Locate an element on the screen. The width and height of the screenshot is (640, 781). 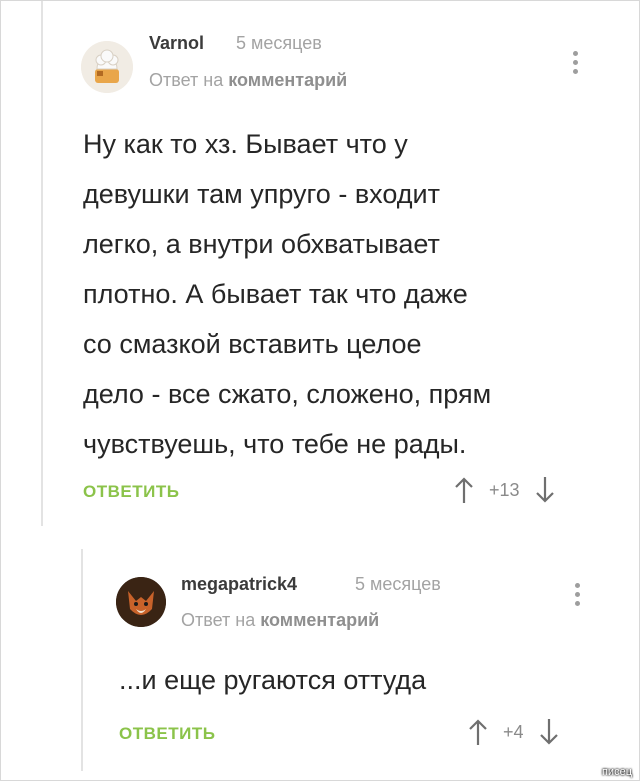
vote-controls: +13 is located at coordinates (504, 490).